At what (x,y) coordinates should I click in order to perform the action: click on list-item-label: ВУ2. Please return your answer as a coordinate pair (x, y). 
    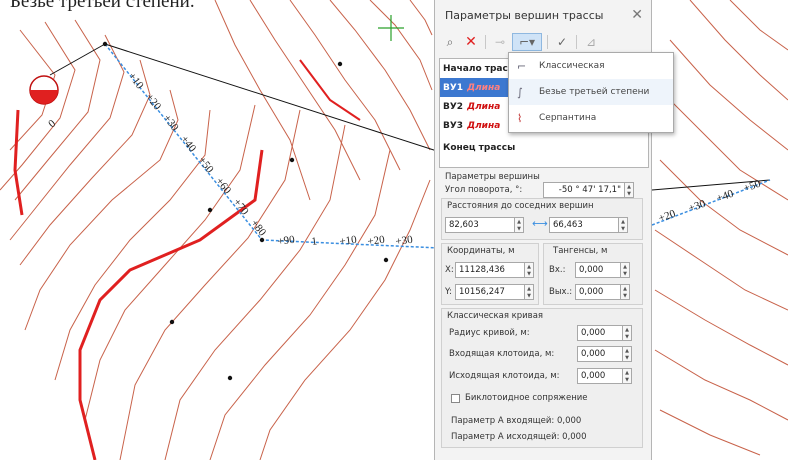
    Looking at the image, I should click on (453, 106).